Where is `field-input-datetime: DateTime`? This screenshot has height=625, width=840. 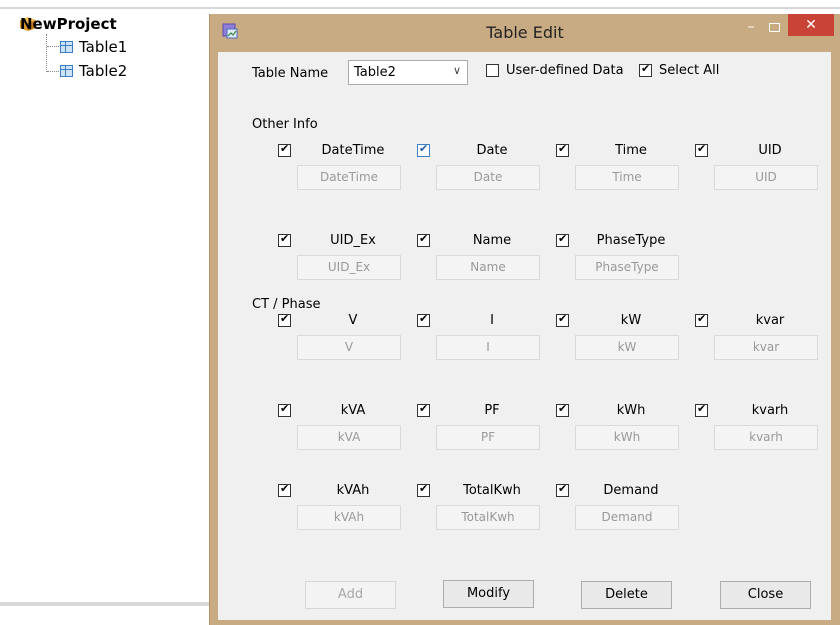 field-input-datetime: DateTime is located at coordinates (349, 177).